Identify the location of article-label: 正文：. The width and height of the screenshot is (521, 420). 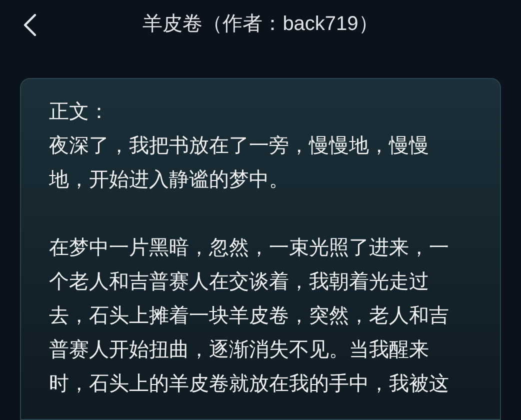
(79, 112).